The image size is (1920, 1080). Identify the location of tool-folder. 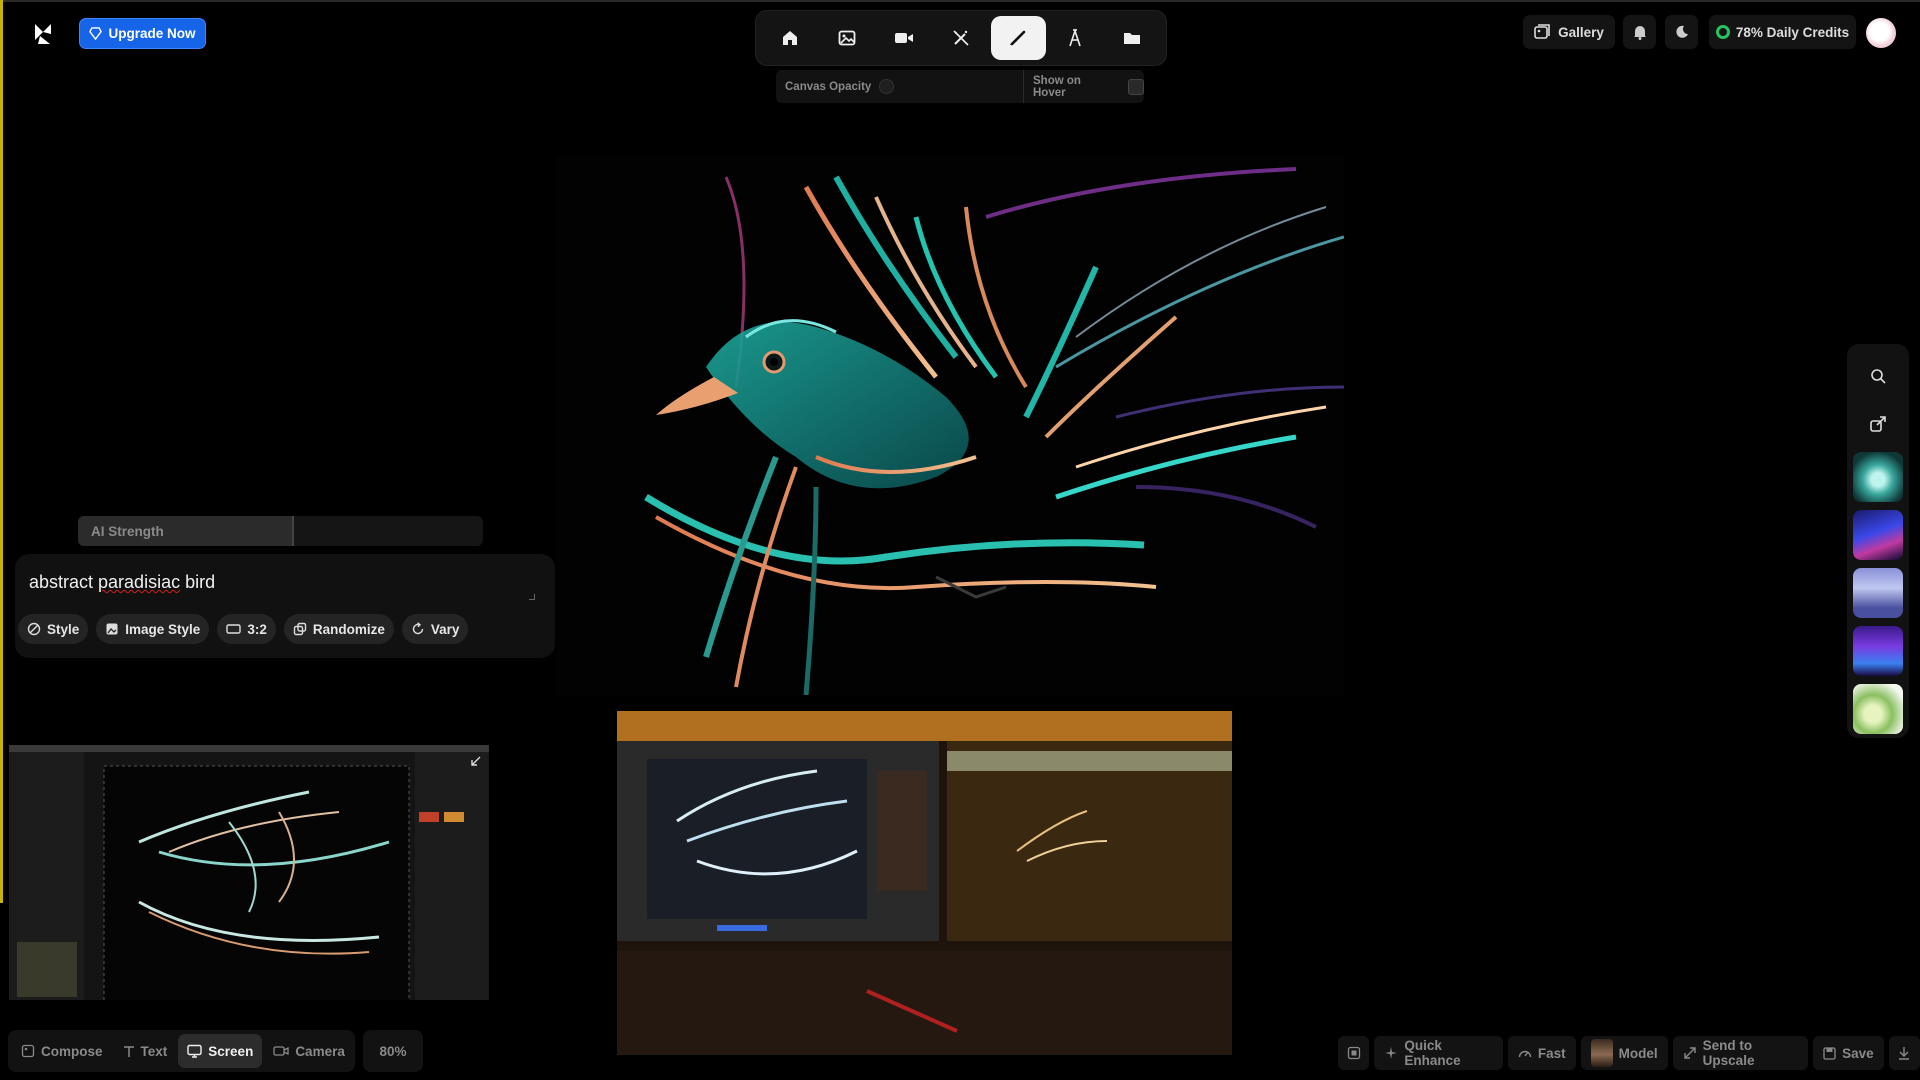
(1132, 38).